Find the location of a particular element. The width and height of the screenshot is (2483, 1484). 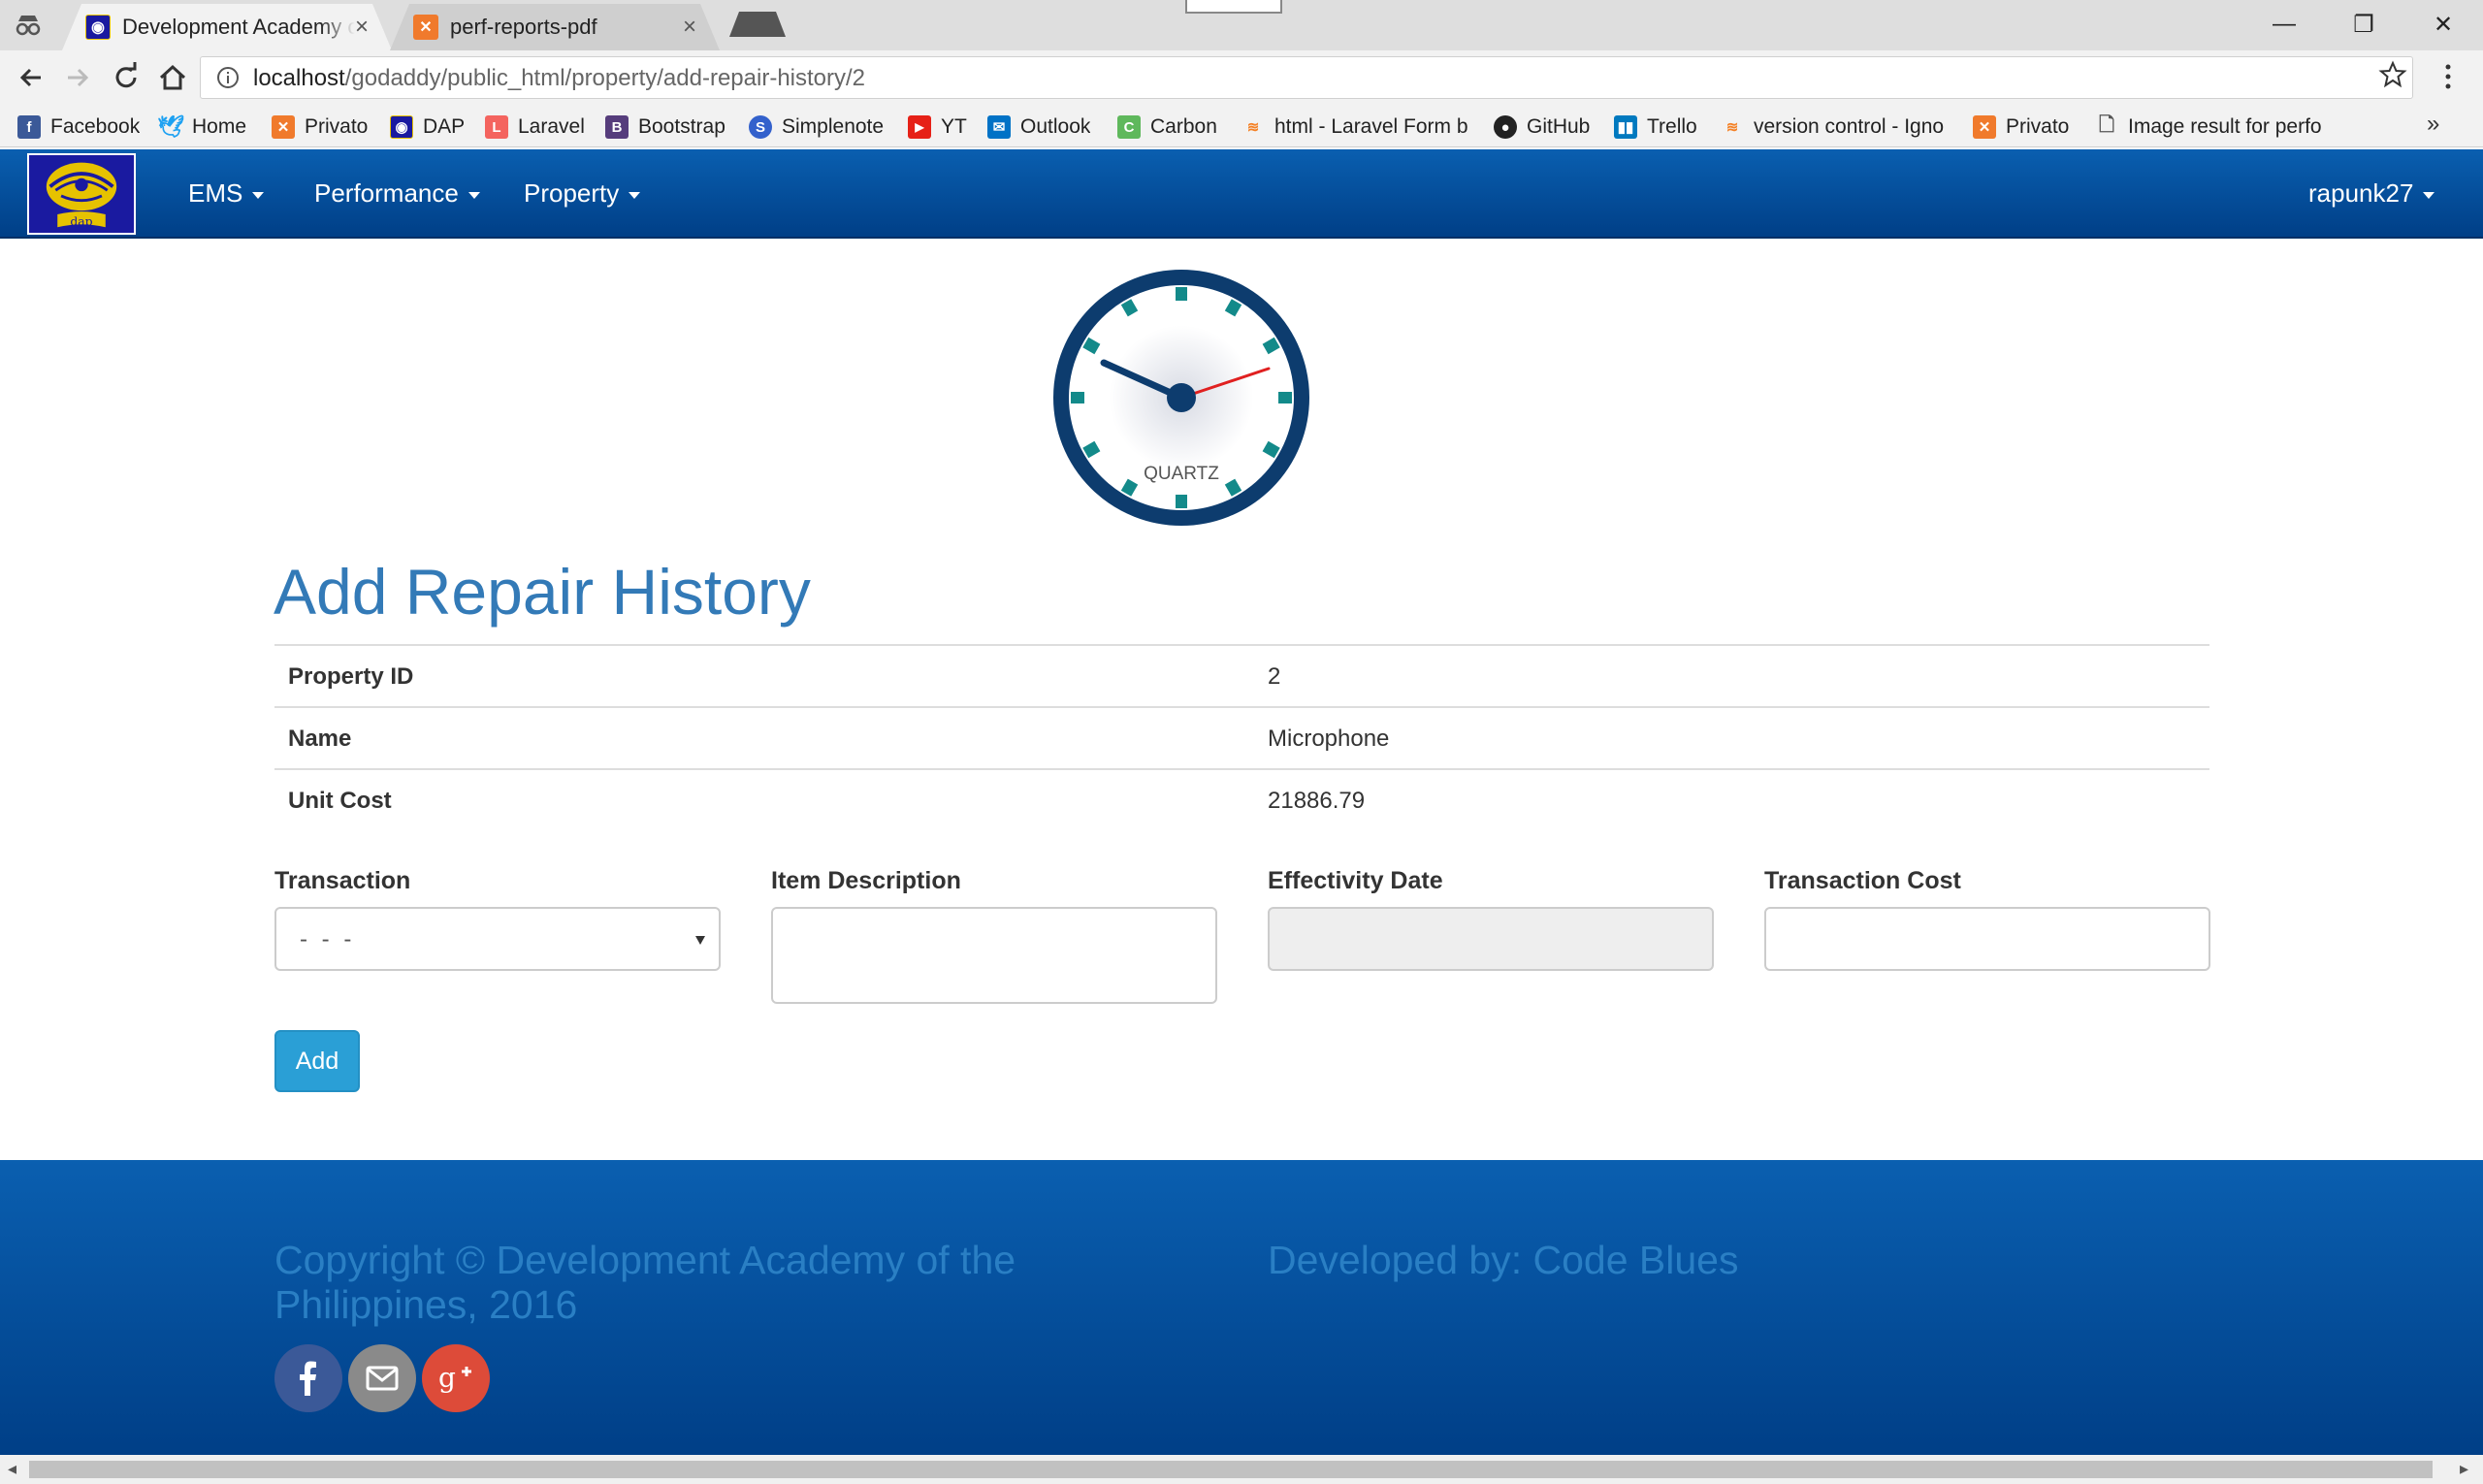

facebook-icon: f is located at coordinates (29, 127).